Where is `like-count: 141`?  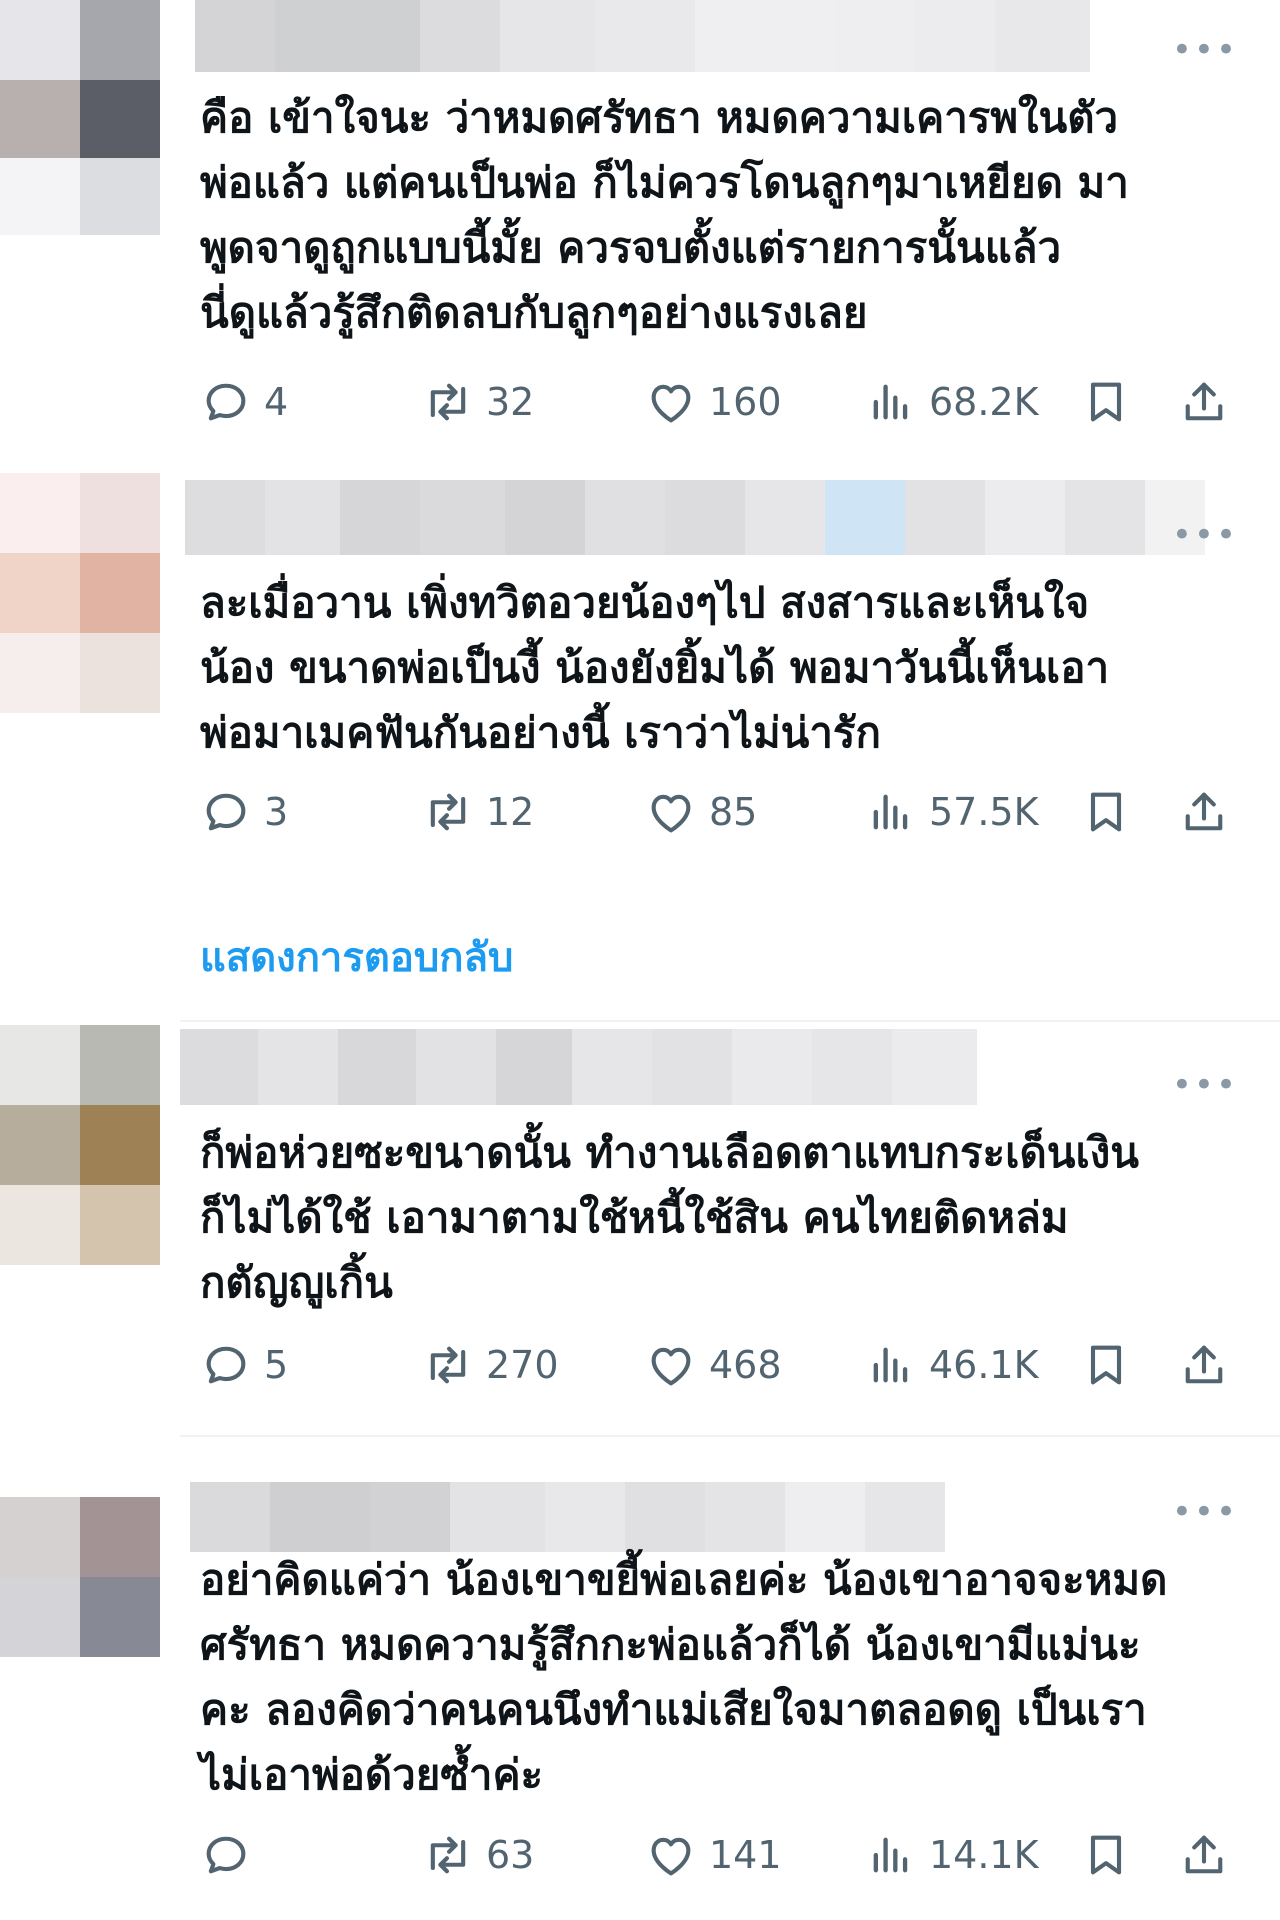
like-count: 141 is located at coordinates (745, 1855).